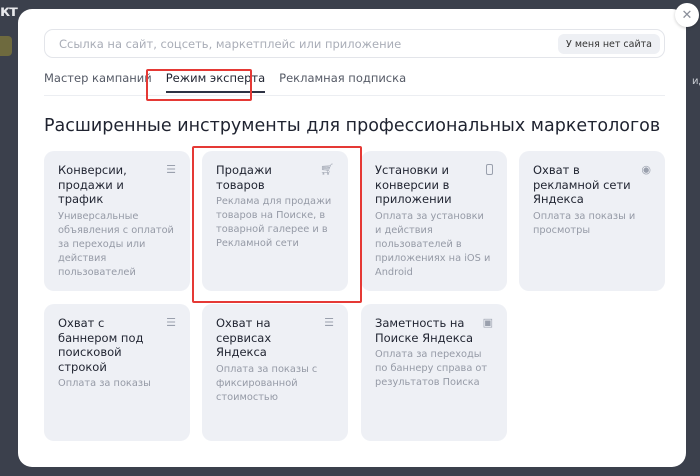  Describe the element at coordinates (487, 322) in the screenshot. I see `side-banner-icon: ▣` at that location.